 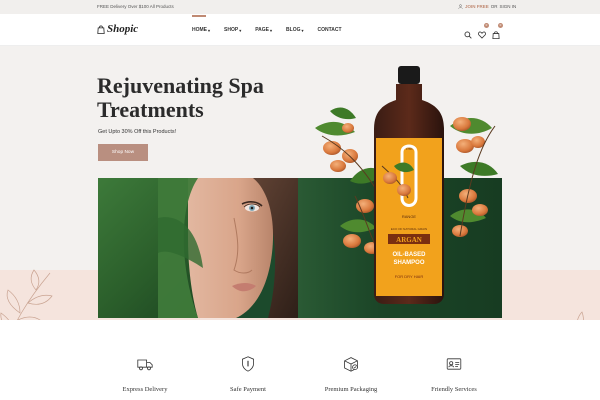 I want to click on hero-title: Rejuvenating Spa Treatments, so click(x=197, y=98).